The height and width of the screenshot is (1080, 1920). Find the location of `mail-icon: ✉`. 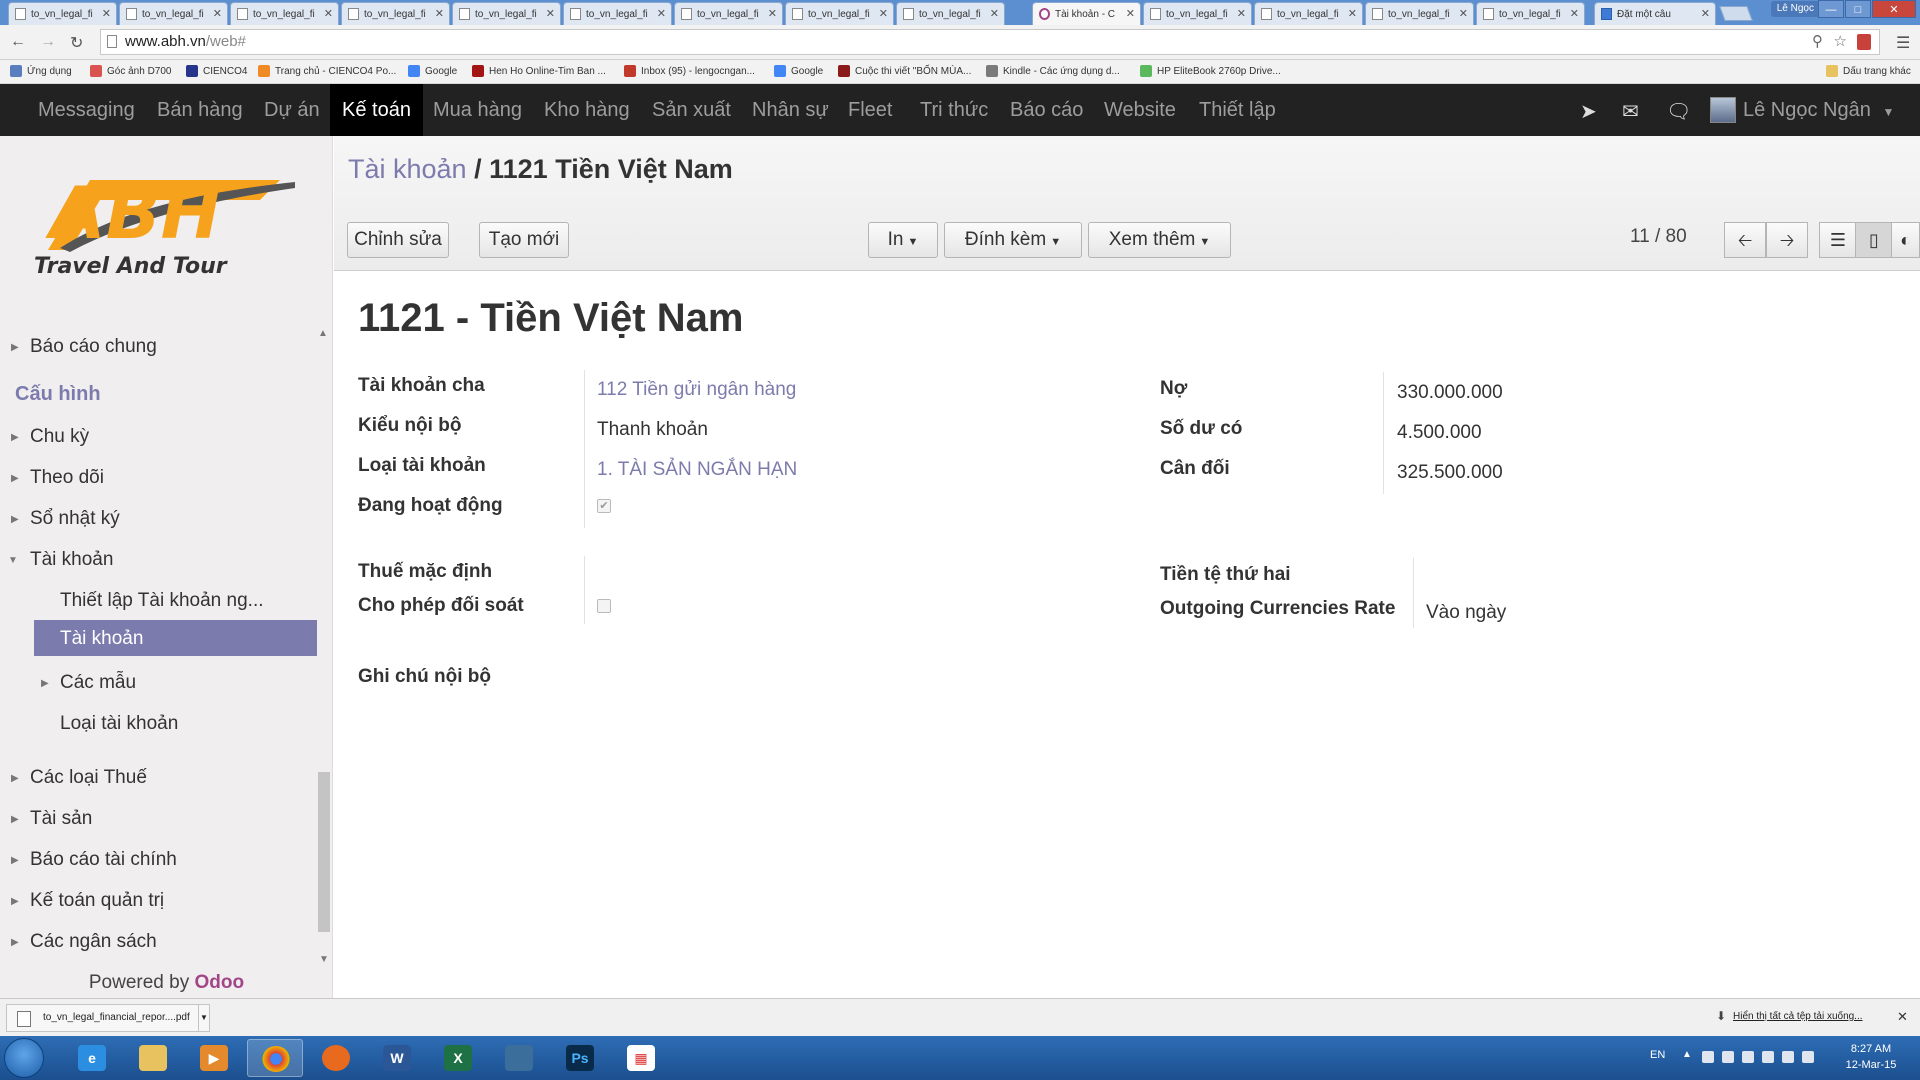

mail-icon: ✉ is located at coordinates (1630, 111).